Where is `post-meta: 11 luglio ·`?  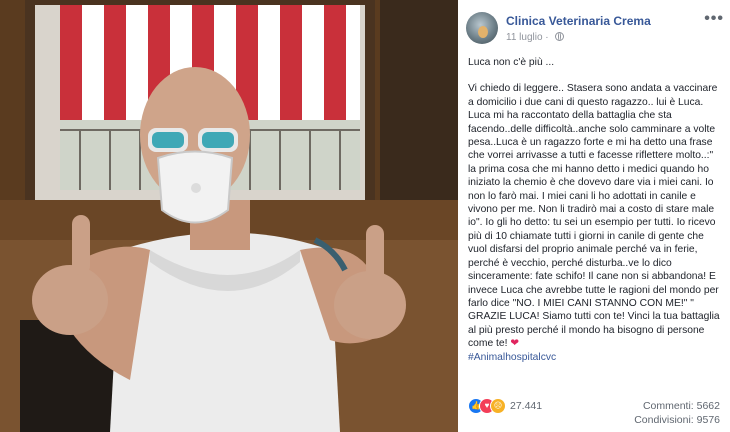
post-meta: 11 luglio · is located at coordinates (535, 37).